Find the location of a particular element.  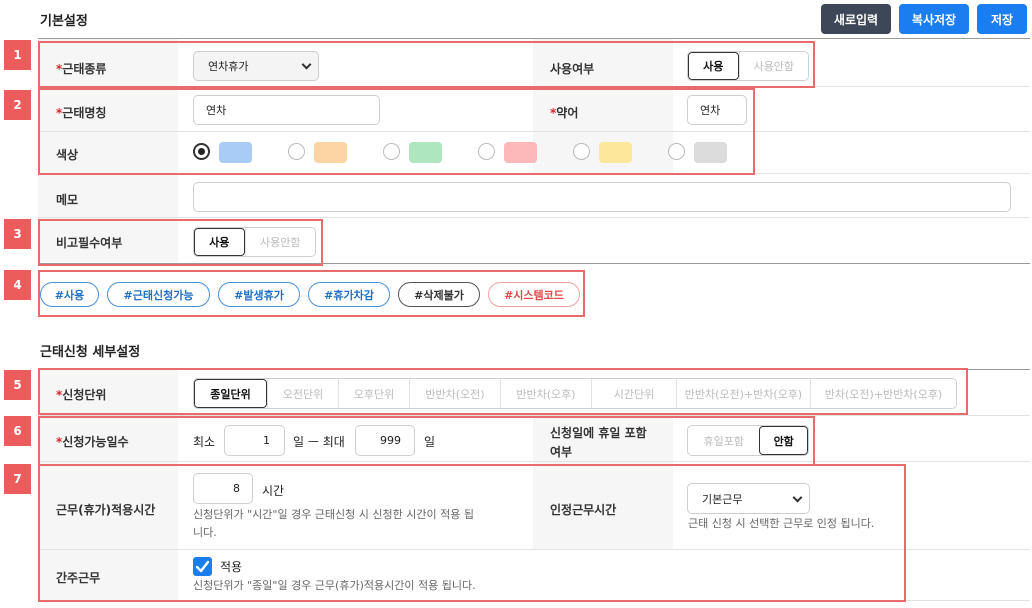

unit-option: 종일단위 is located at coordinates (230, 393).